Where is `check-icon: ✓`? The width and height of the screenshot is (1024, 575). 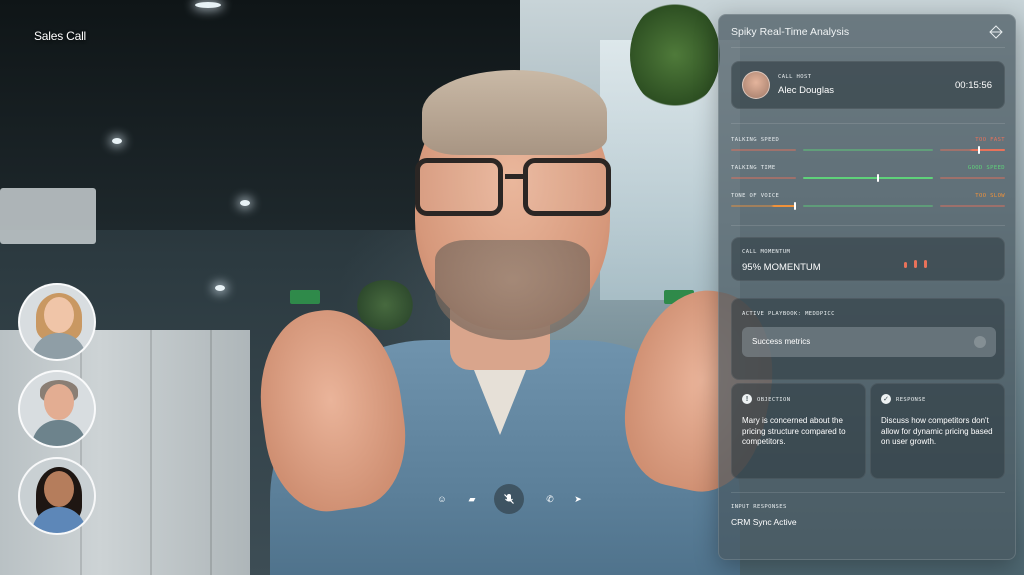
check-icon: ✓ is located at coordinates (886, 399).